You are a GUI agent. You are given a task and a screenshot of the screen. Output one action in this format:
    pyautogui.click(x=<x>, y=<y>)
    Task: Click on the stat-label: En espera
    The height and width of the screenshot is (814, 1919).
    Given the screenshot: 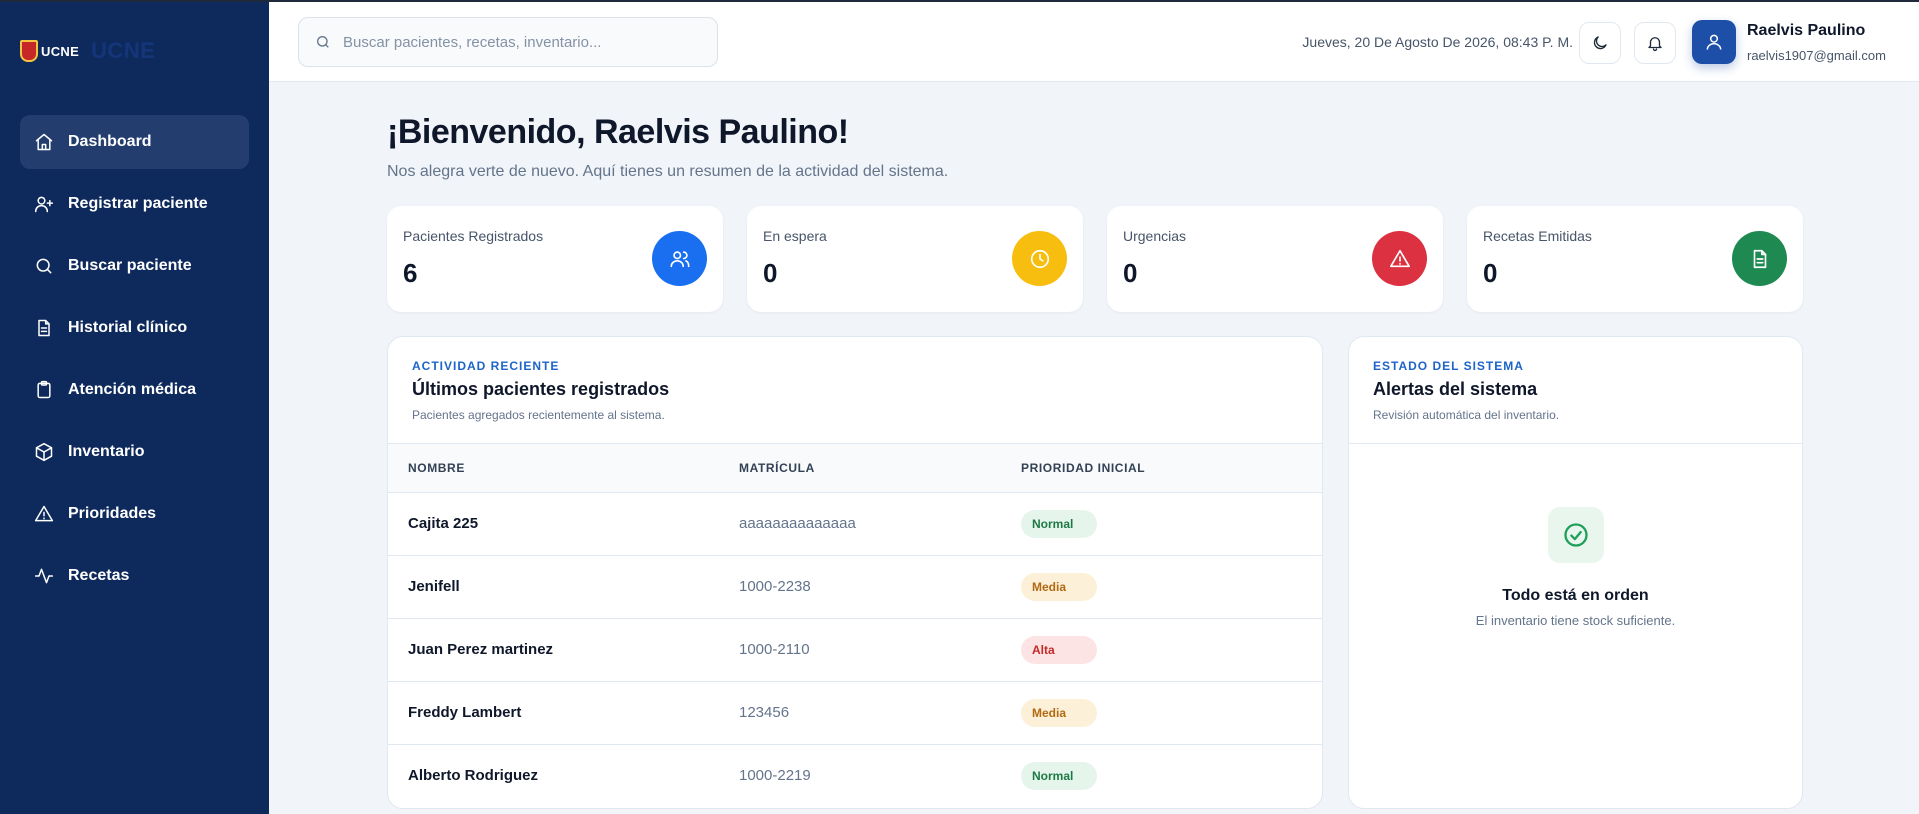 What is the action you would take?
    pyautogui.click(x=795, y=236)
    